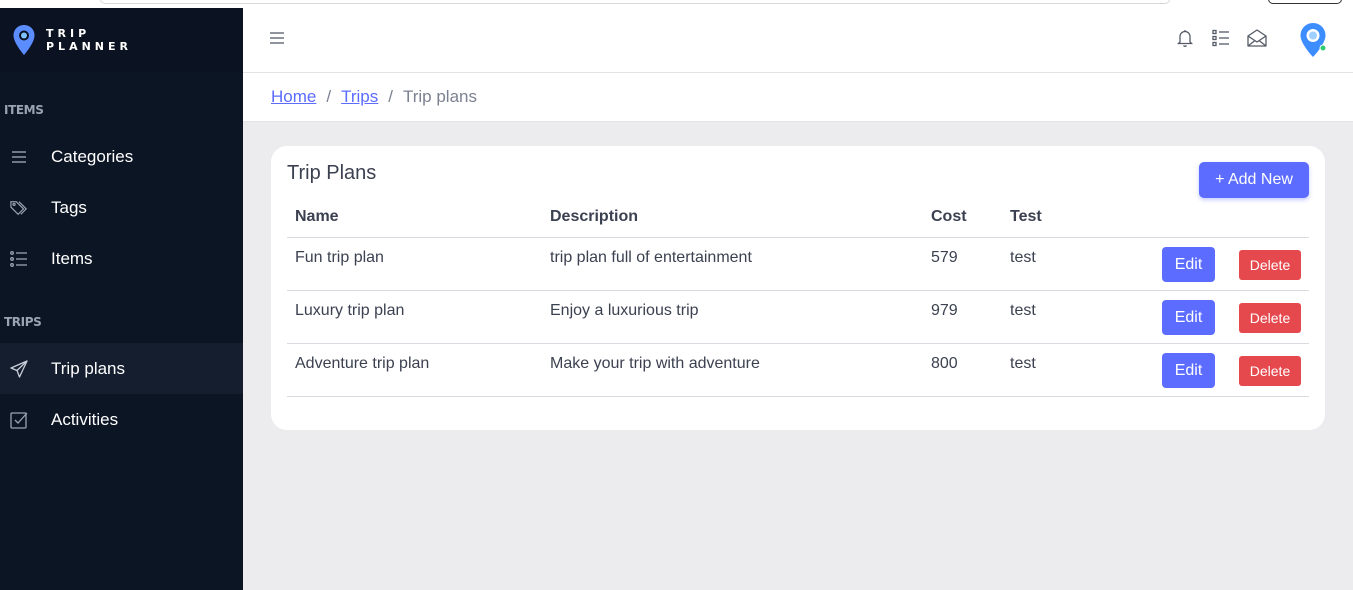 The height and width of the screenshot is (590, 1353). What do you see at coordinates (1305, 2) in the screenshot?
I see `browser-button` at bounding box center [1305, 2].